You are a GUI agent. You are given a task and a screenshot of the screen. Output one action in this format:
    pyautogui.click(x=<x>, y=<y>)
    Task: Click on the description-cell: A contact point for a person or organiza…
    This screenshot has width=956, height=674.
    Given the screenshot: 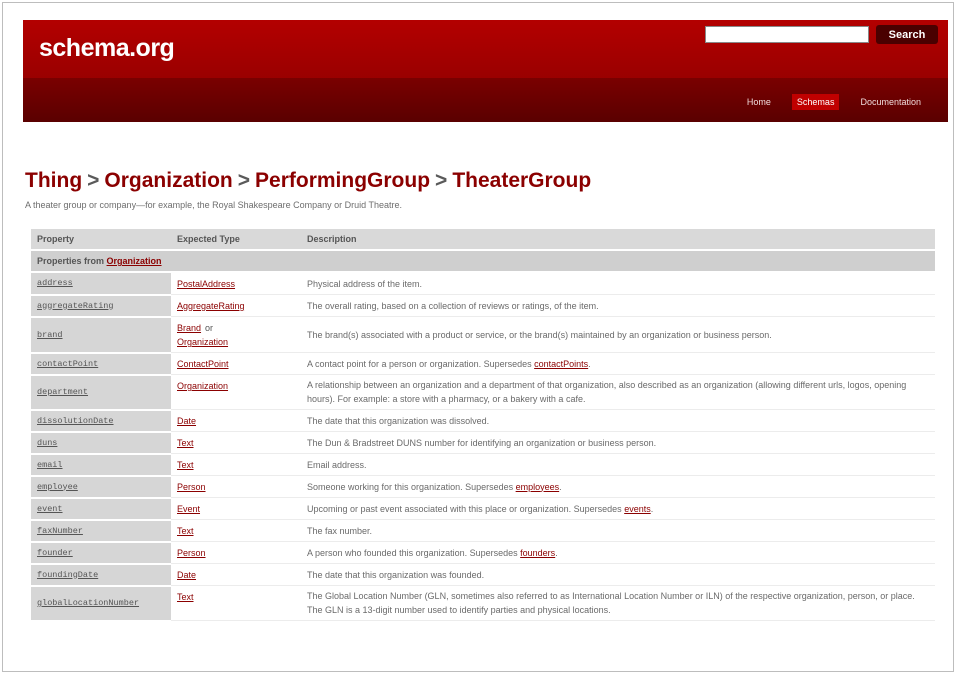 What is the action you would take?
    pyautogui.click(x=618, y=363)
    